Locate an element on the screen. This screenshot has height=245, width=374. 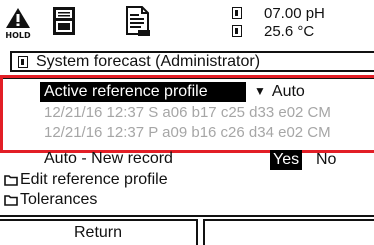
active-reference-profile-label: Active reference profile is located at coordinates (126, 91).